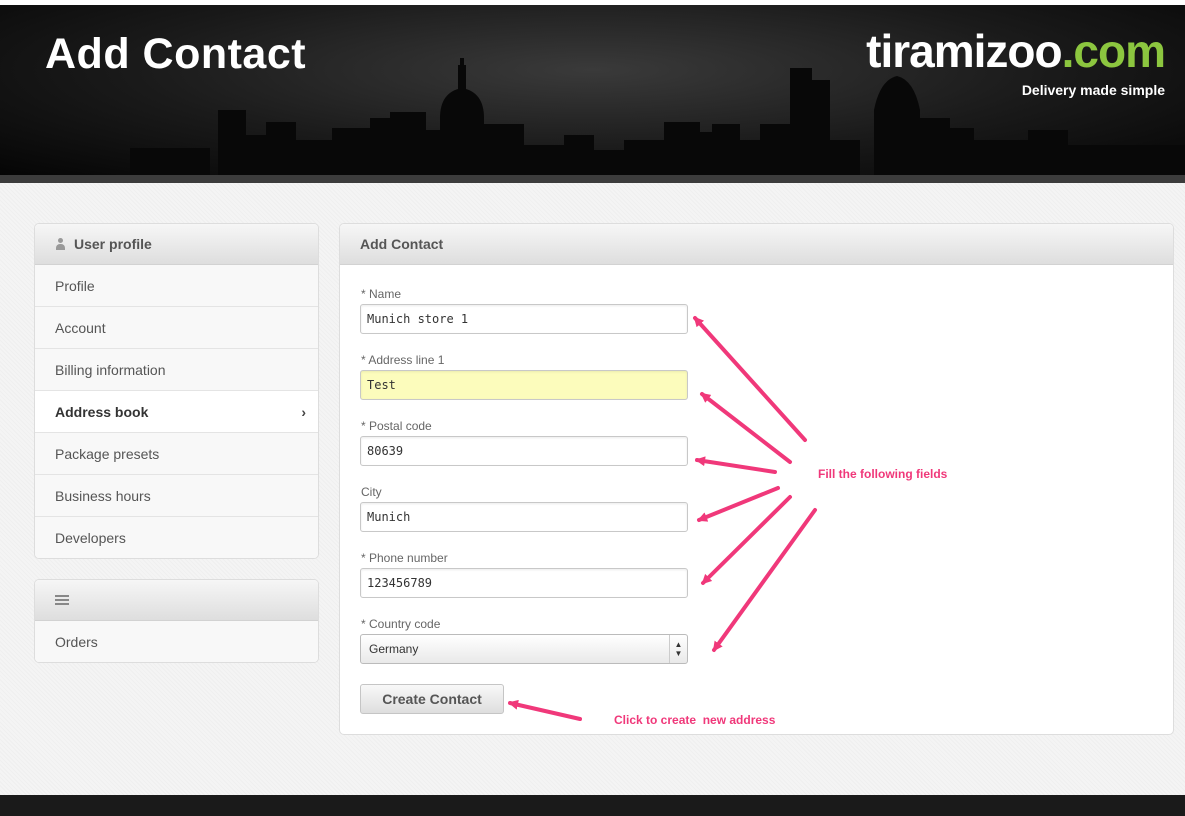  Describe the element at coordinates (883, 474) in the screenshot. I see `fields-annotation: Fill the following fields` at that location.